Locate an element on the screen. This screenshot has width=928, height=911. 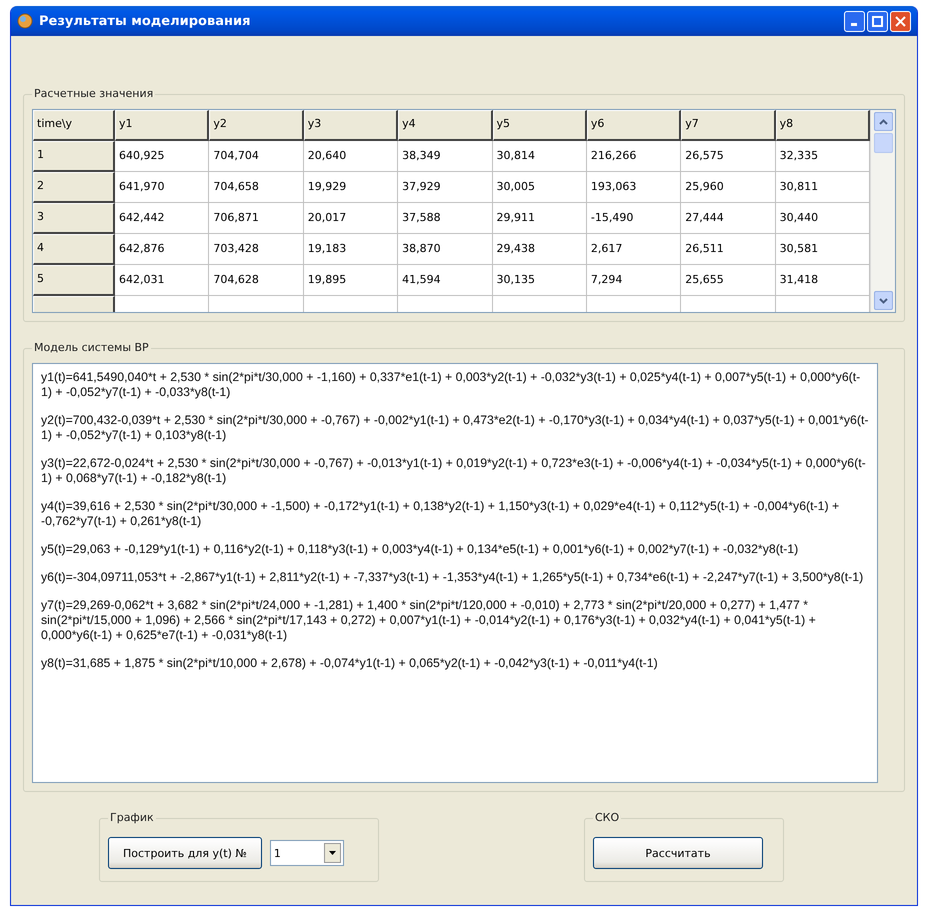
scroll-thumb is located at coordinates (883, 143).